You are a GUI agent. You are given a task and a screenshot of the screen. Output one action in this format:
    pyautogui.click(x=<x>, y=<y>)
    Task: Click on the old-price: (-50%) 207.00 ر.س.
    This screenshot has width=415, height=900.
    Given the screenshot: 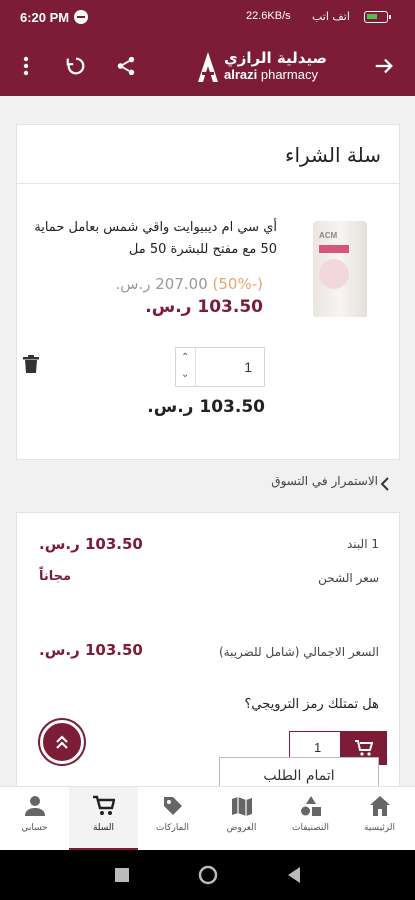 What is the action you would take?
    pyautogui.click(x=189, y=284)
    